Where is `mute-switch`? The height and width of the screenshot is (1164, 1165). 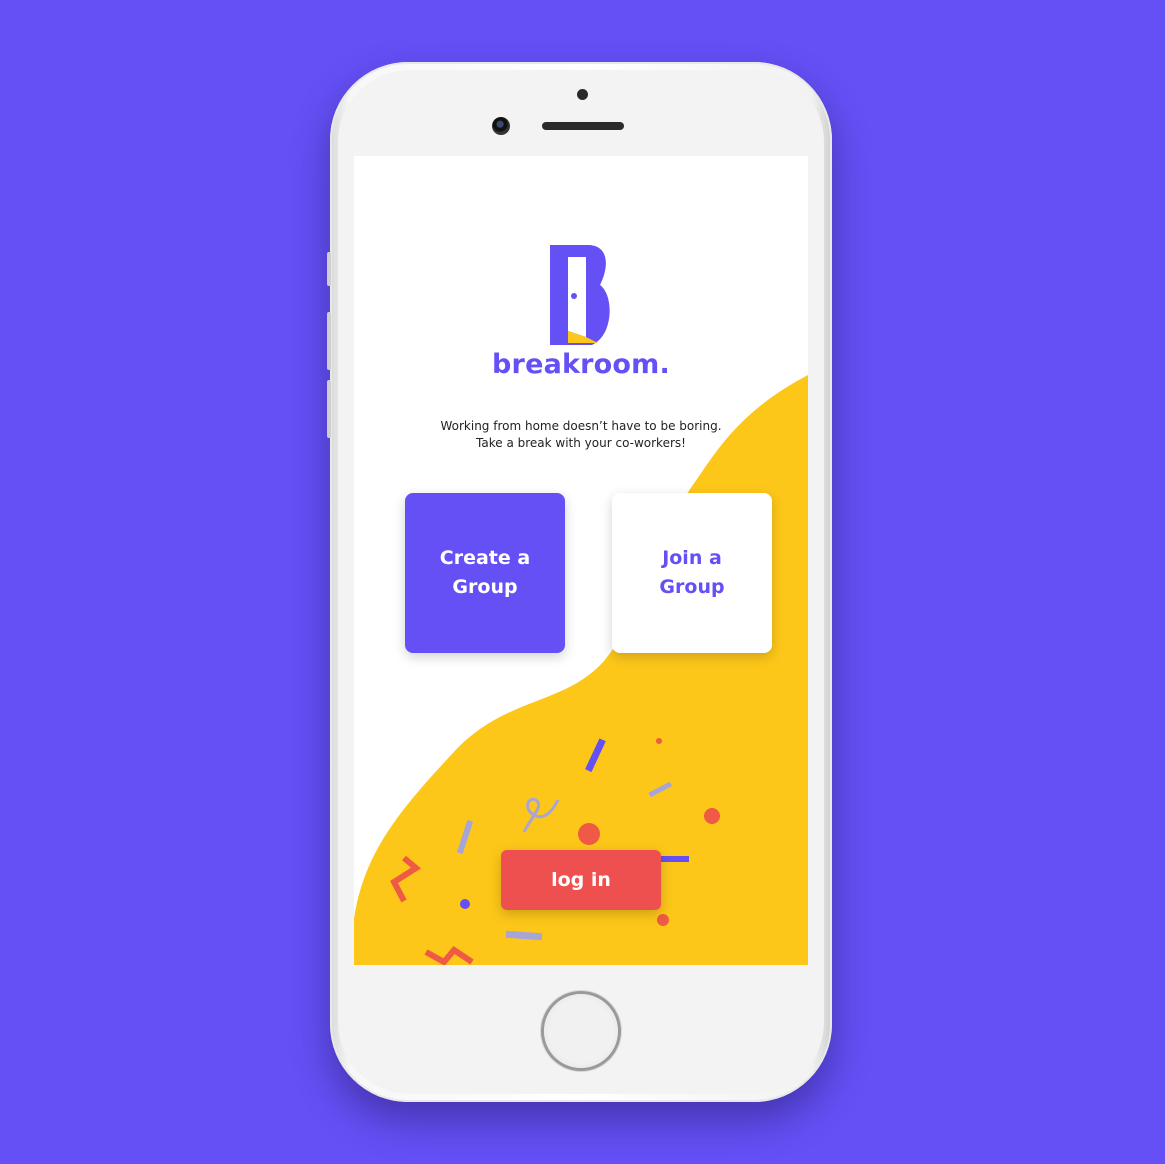 mute-switch is located at coordinates (329, 269).